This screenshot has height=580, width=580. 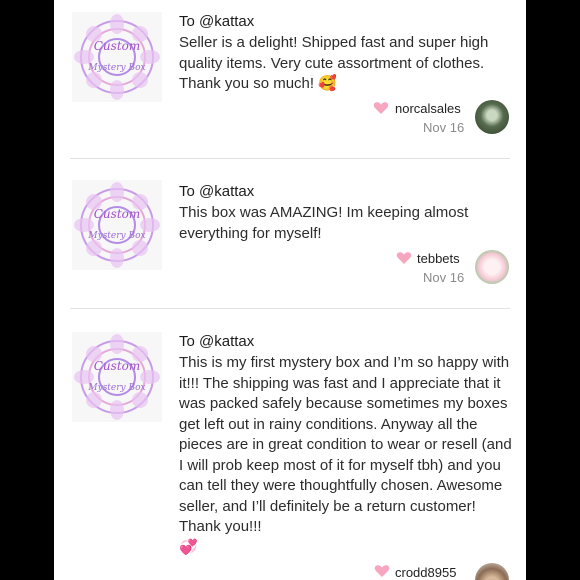 I want to click on reviewer-username: crodd8955, so click(x=425, y=572).